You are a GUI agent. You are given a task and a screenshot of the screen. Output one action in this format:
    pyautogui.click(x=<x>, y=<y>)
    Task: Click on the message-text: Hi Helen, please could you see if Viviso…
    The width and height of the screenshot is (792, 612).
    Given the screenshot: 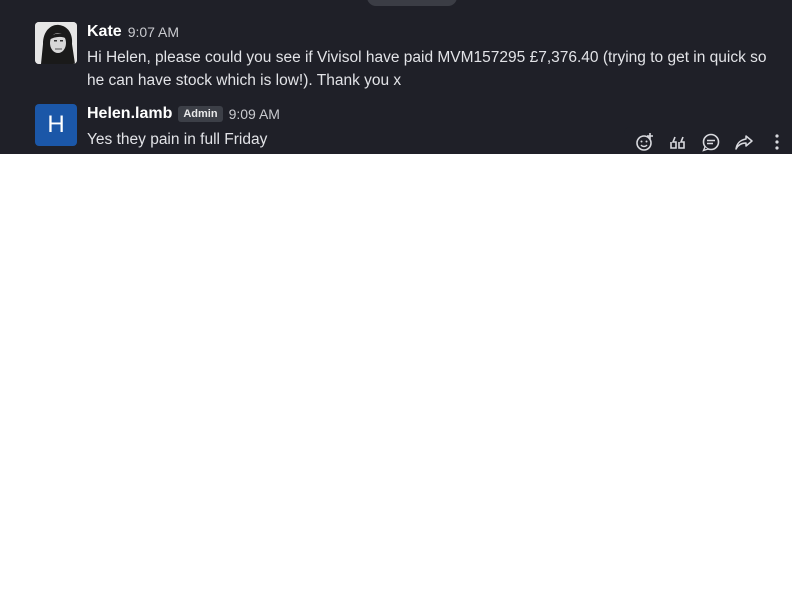 What is the action you would take?
    pyautogui.click(x=427, y=69)
    